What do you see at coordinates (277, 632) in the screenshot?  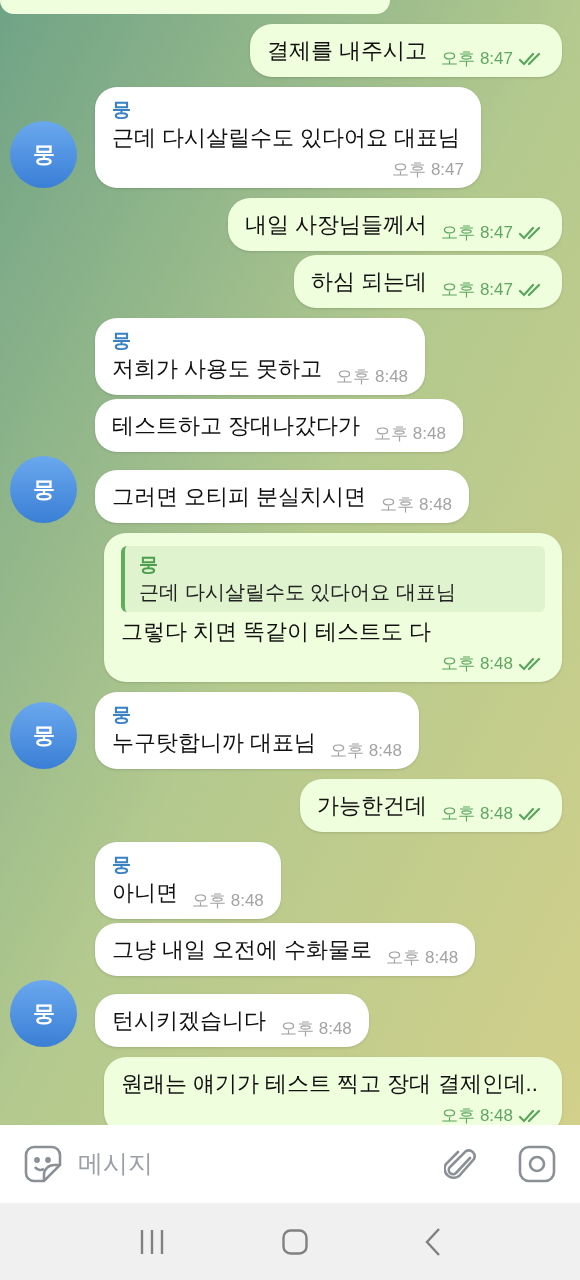 I see `message-text: 그렇다 치면 똑같이 테스트도 다` at bounding box center [277, 632].